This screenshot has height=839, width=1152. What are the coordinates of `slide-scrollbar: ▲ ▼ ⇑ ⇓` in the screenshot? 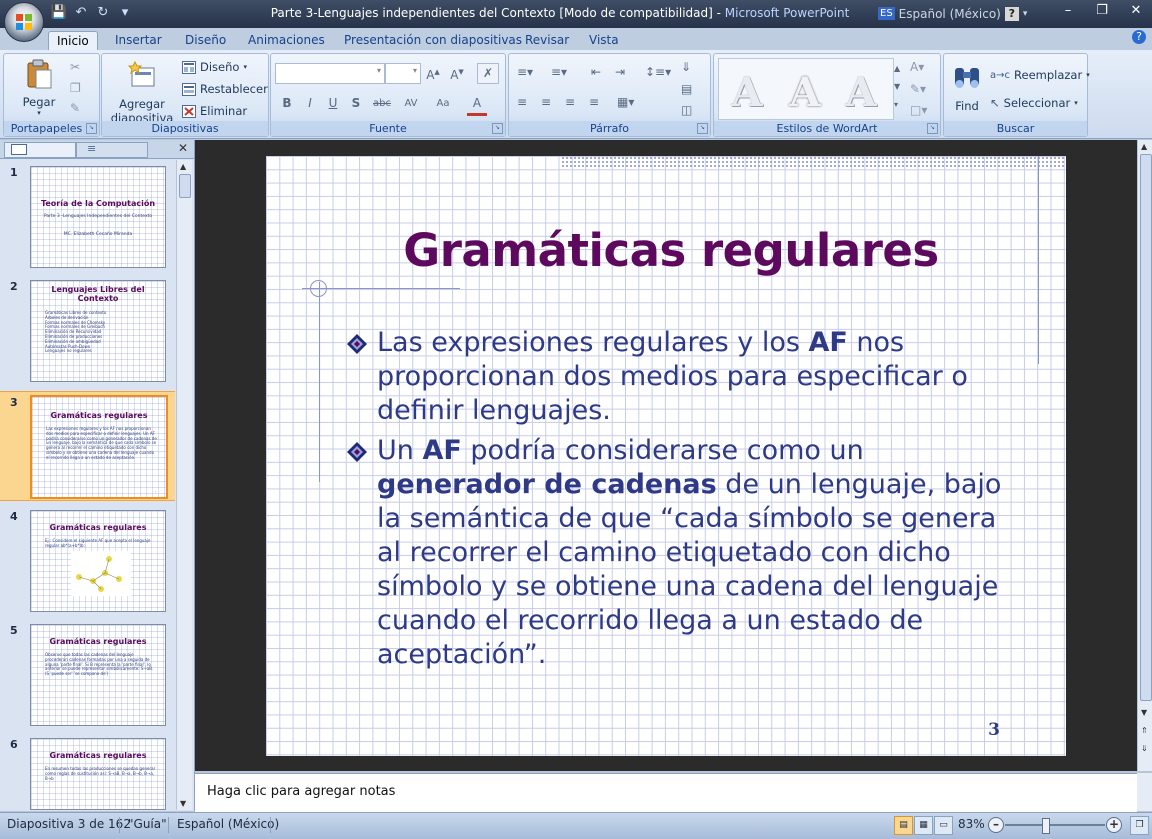 It's located at (1144, 455).